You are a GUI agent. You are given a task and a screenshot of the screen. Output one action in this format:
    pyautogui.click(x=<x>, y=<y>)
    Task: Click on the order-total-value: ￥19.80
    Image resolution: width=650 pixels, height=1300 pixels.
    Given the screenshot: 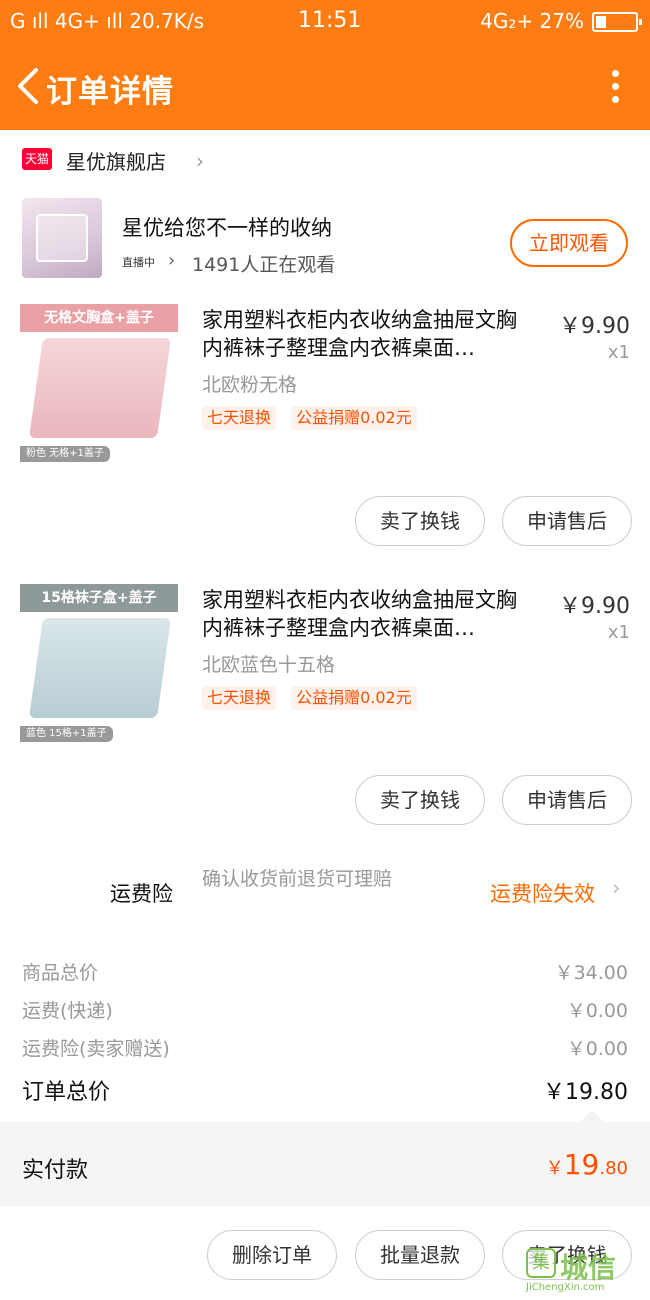 What is the action you would take?
    pyautogui.click(x=585, y=1092)
    